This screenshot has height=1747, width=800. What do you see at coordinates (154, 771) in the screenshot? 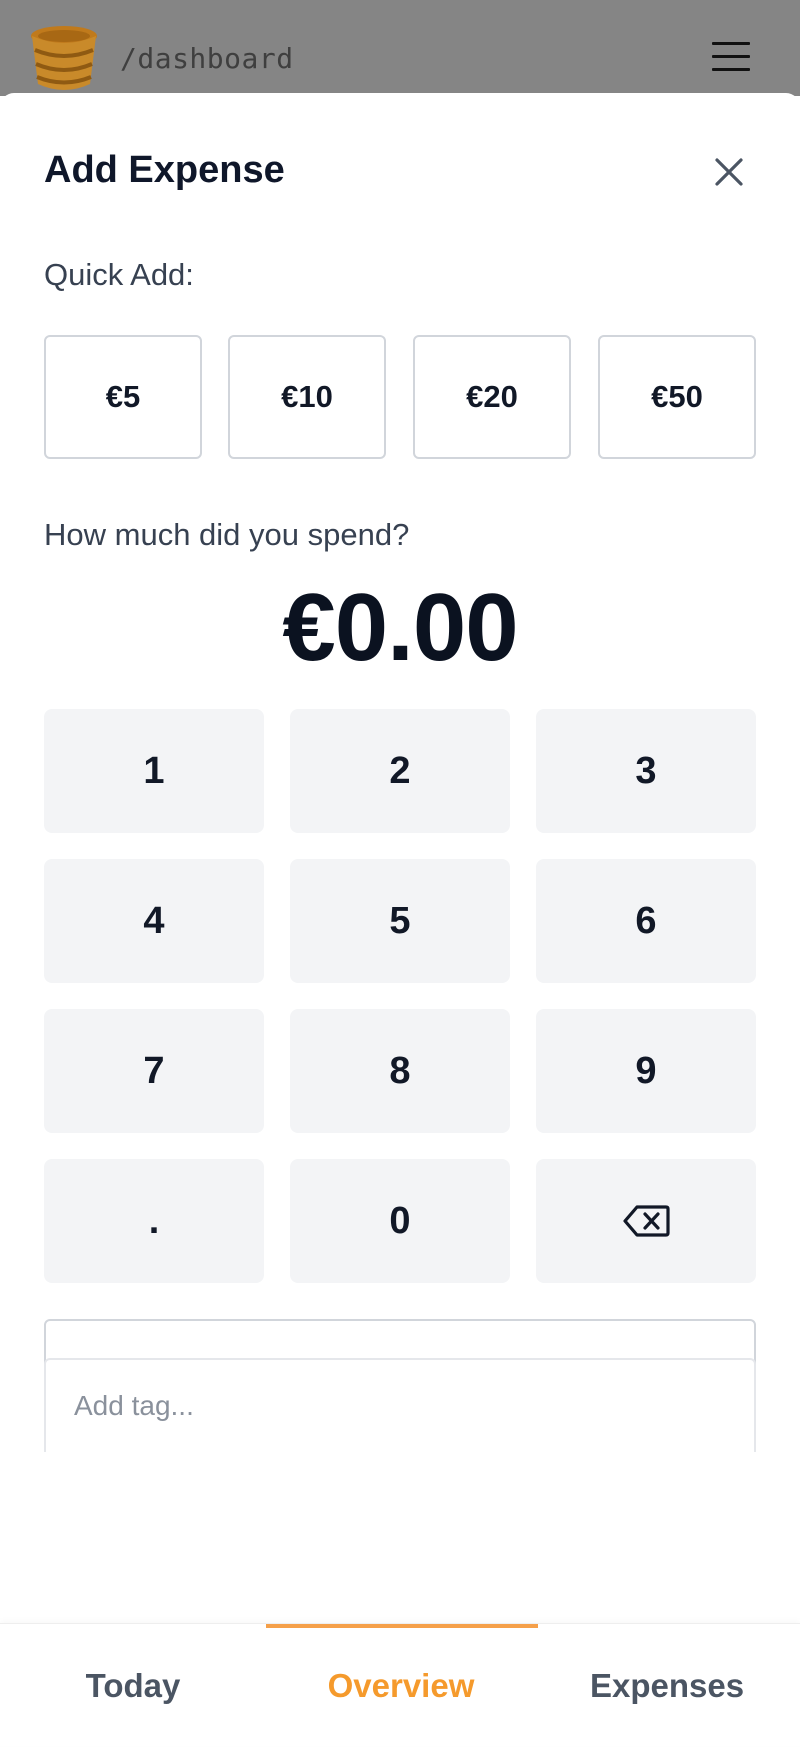
I see `key-1: 1` at bounding box center [154, 771].